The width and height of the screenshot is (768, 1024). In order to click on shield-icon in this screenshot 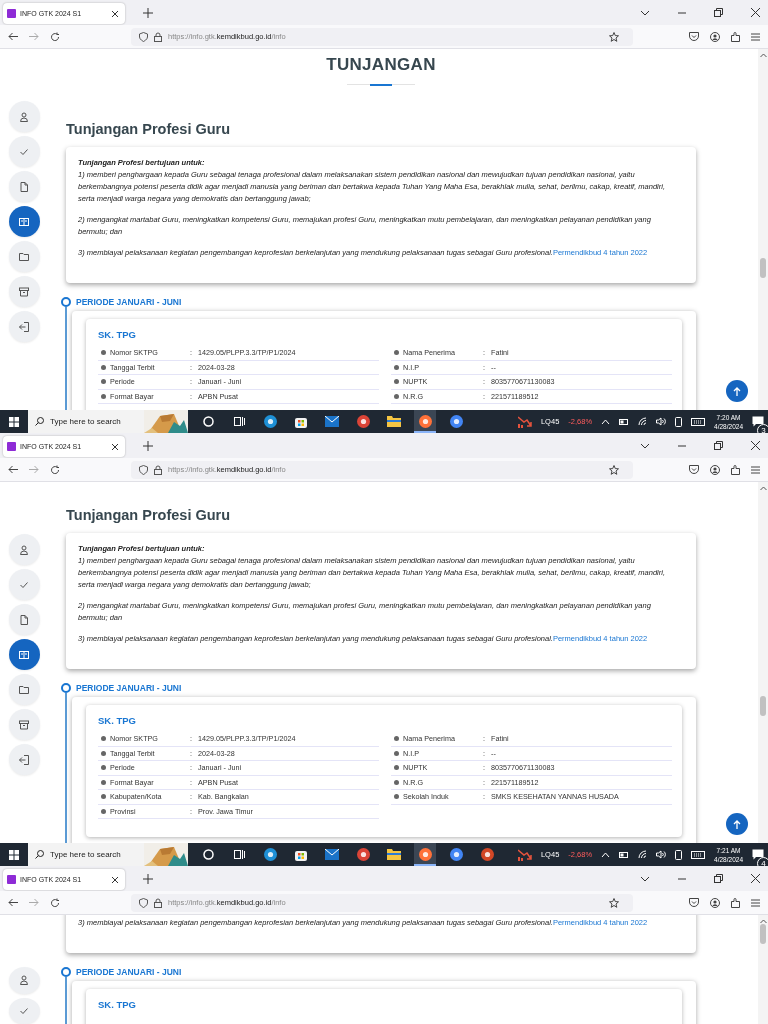, I will do `click(143, 902)`.